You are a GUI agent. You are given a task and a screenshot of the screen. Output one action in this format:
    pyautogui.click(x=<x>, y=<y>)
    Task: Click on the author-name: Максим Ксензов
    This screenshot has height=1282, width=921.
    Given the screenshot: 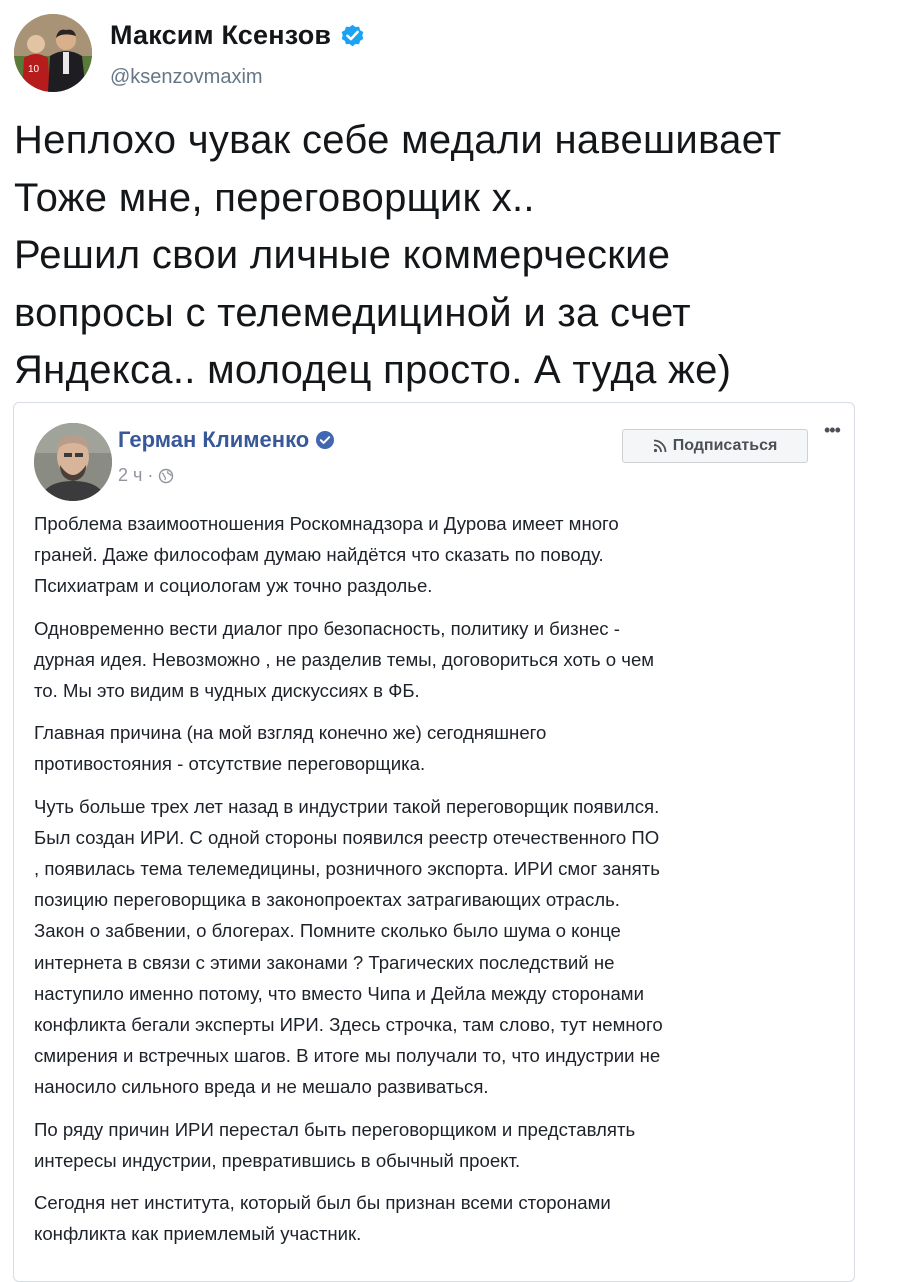 What is the action you would take?
    pyautogui.click(x=220, y=35)
    